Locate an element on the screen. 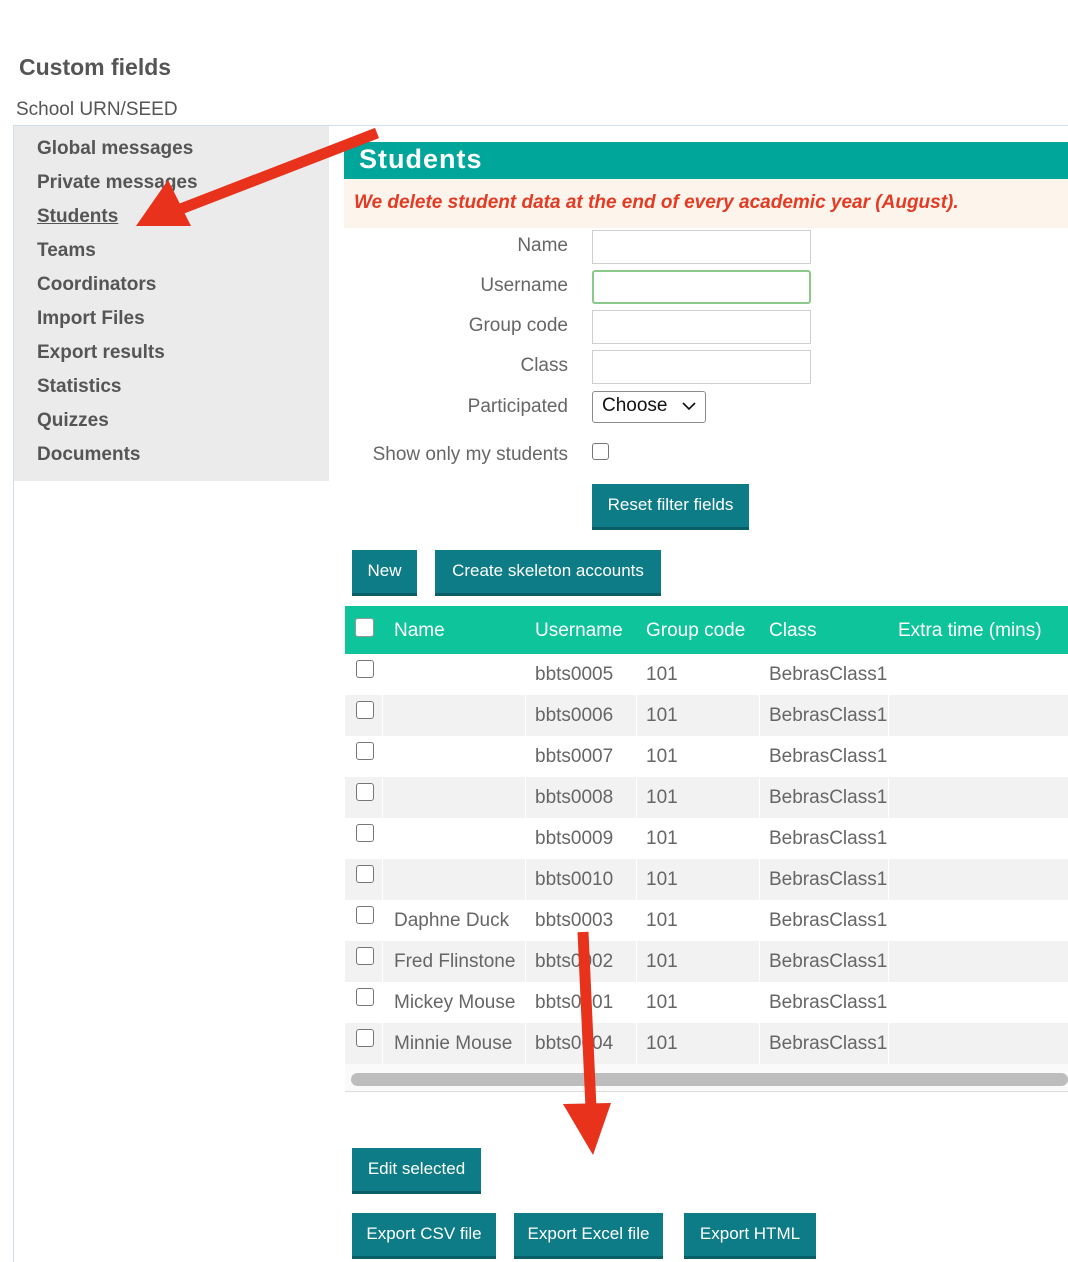 The width and height of the screenshot is (1068, 1262). sidebar-item-students: Students is located at coordinates (77, 217).